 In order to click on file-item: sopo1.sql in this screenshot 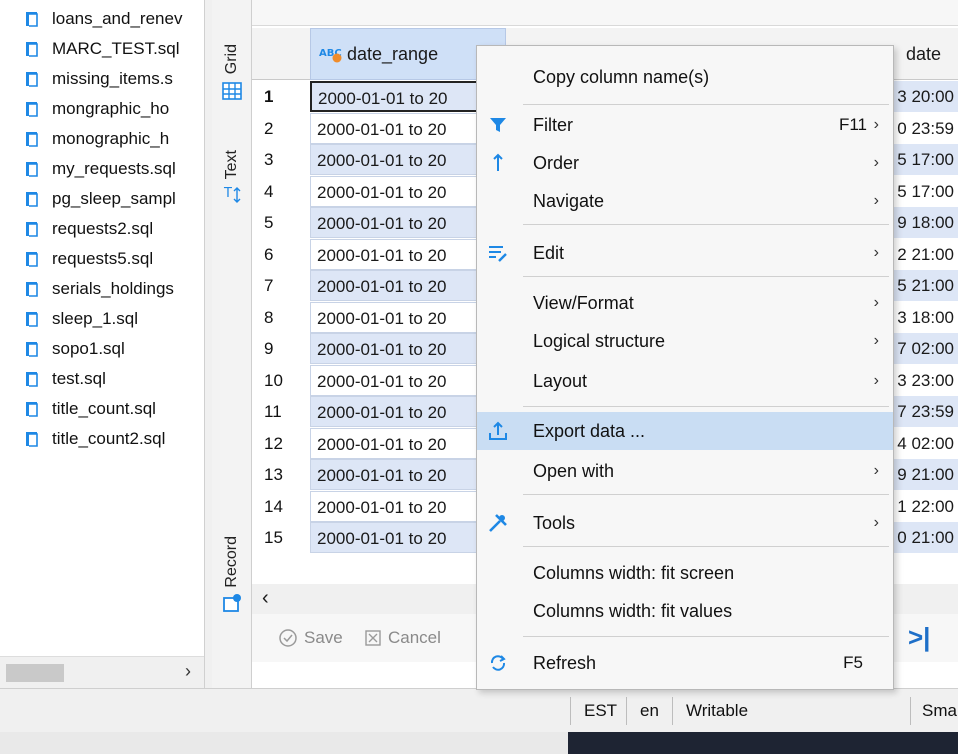, I will do `click(102, 349)`.